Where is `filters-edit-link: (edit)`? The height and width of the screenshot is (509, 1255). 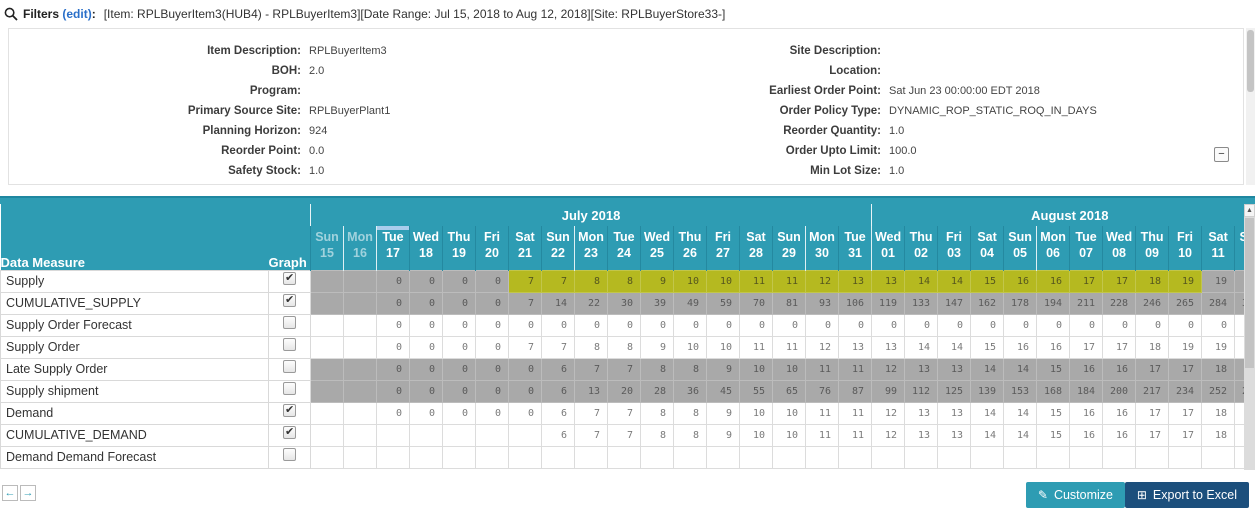
filters-edit-link: (edit) is located at coordinates (76, 14).